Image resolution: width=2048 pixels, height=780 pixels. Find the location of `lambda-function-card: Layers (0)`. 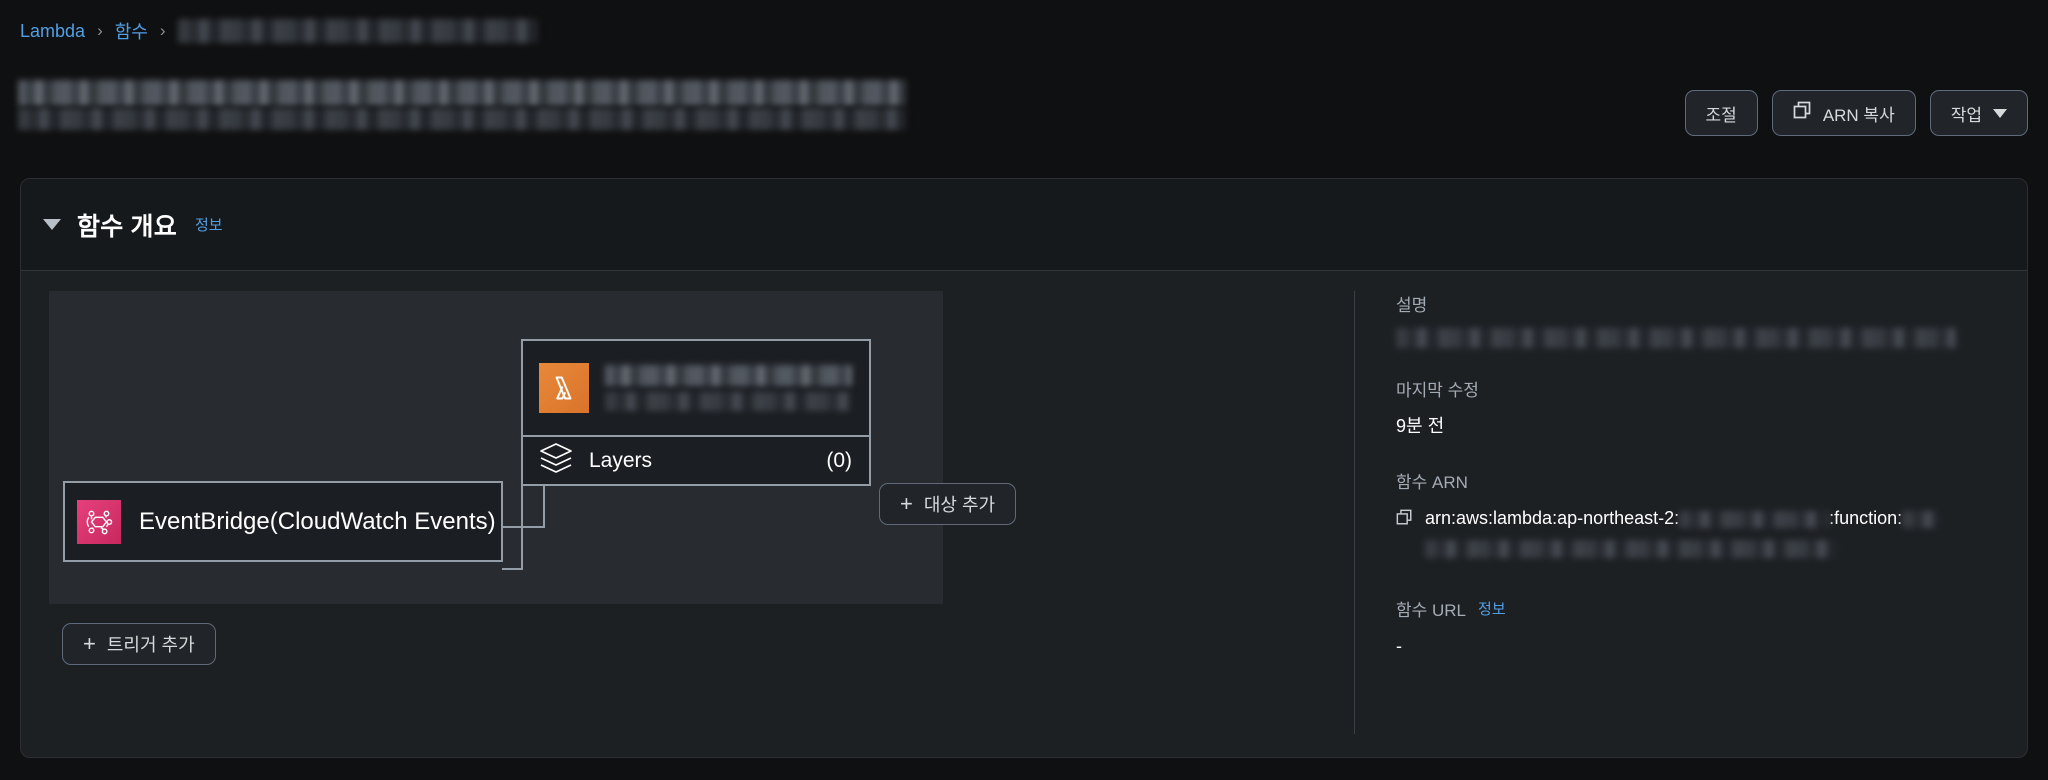

lambda-function-card: Layers (0) is located at coordinates (696, 412).